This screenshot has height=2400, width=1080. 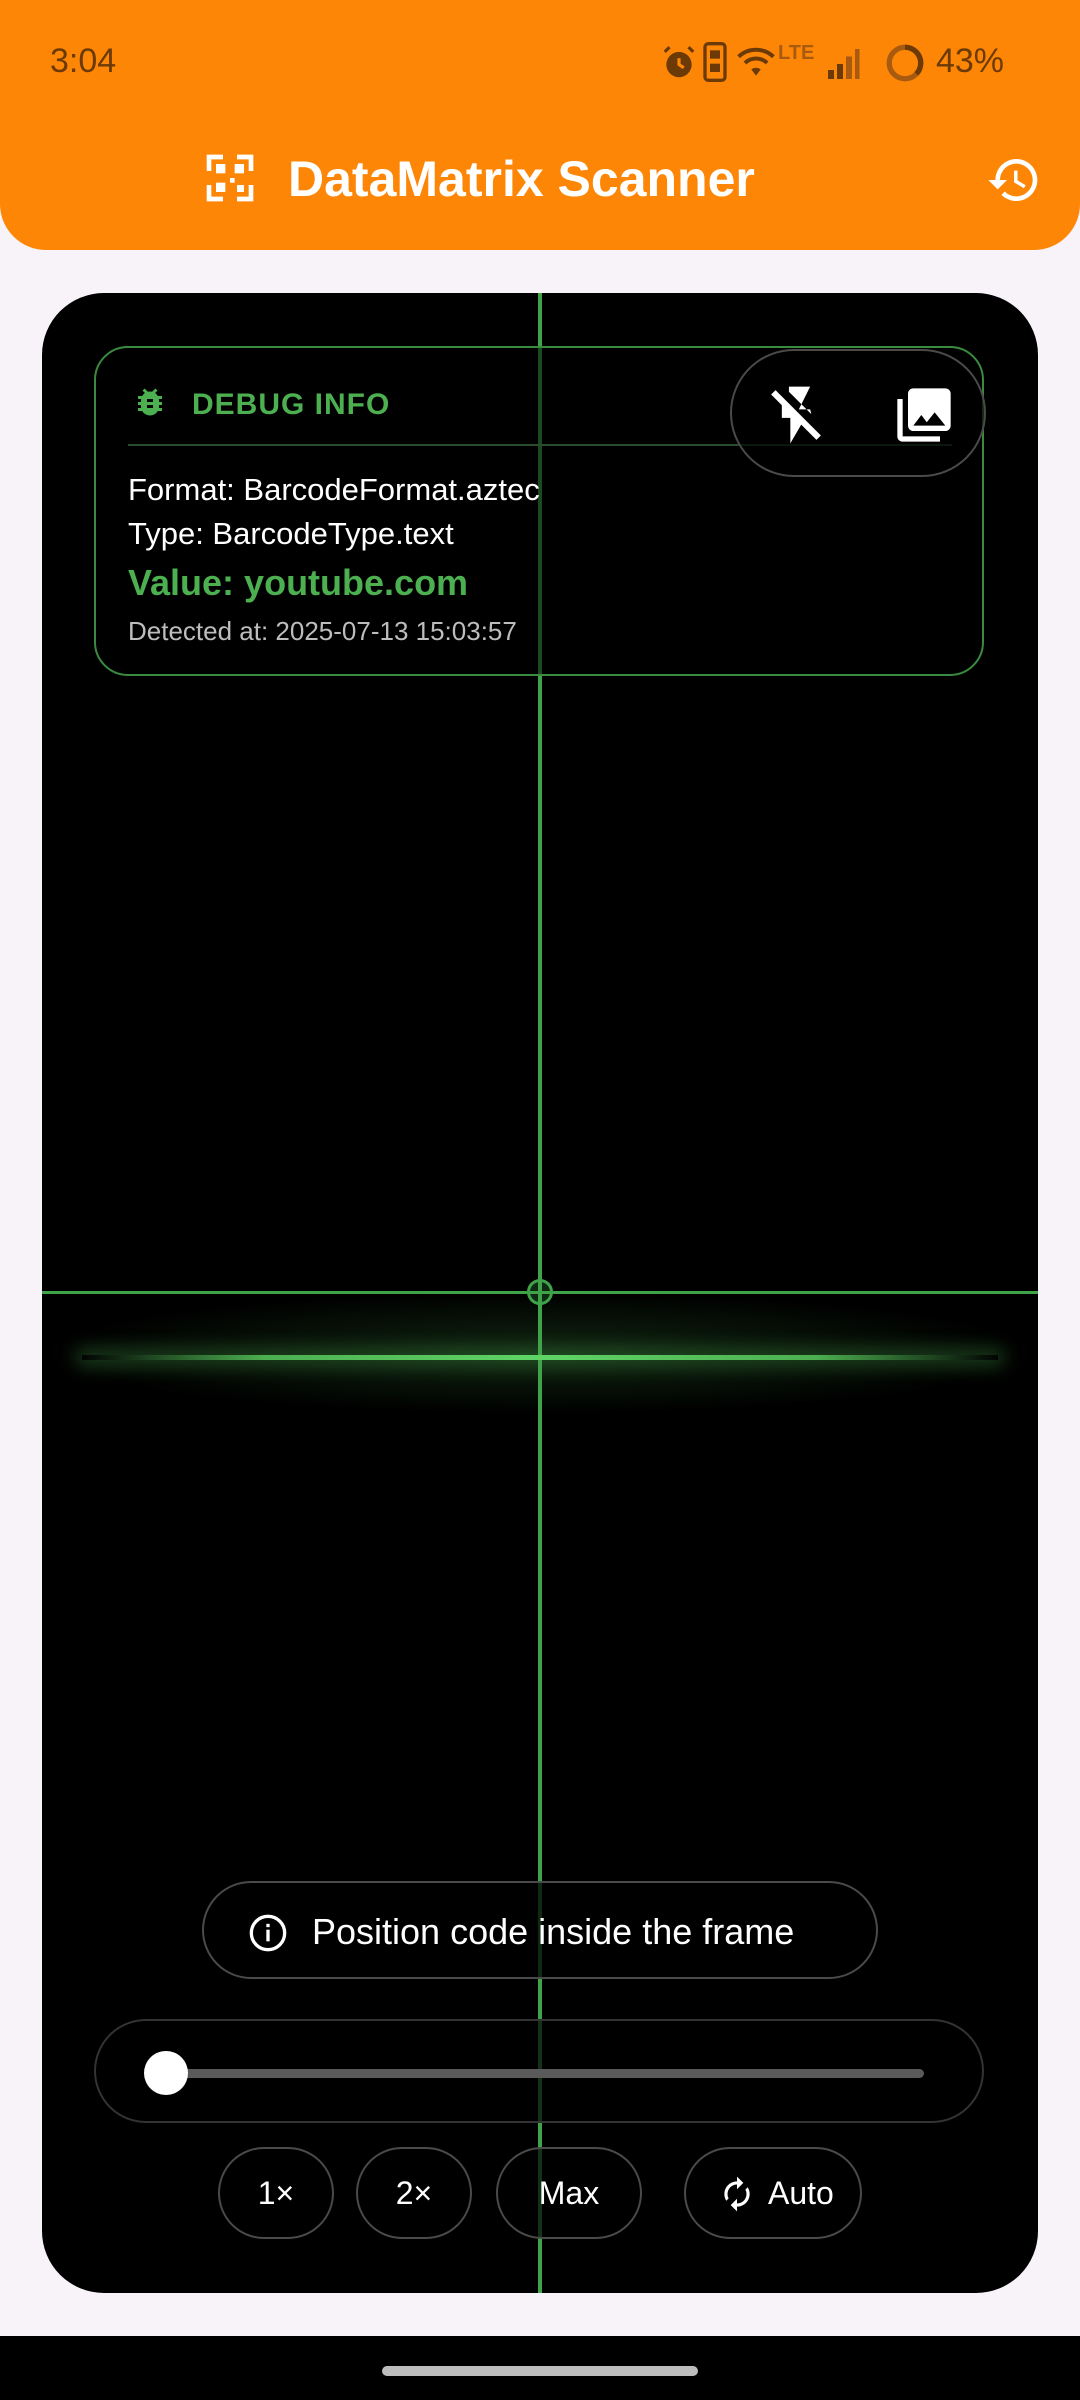 I want to click on debug-value: Value: youtube.com, so click(x=298, y=582).